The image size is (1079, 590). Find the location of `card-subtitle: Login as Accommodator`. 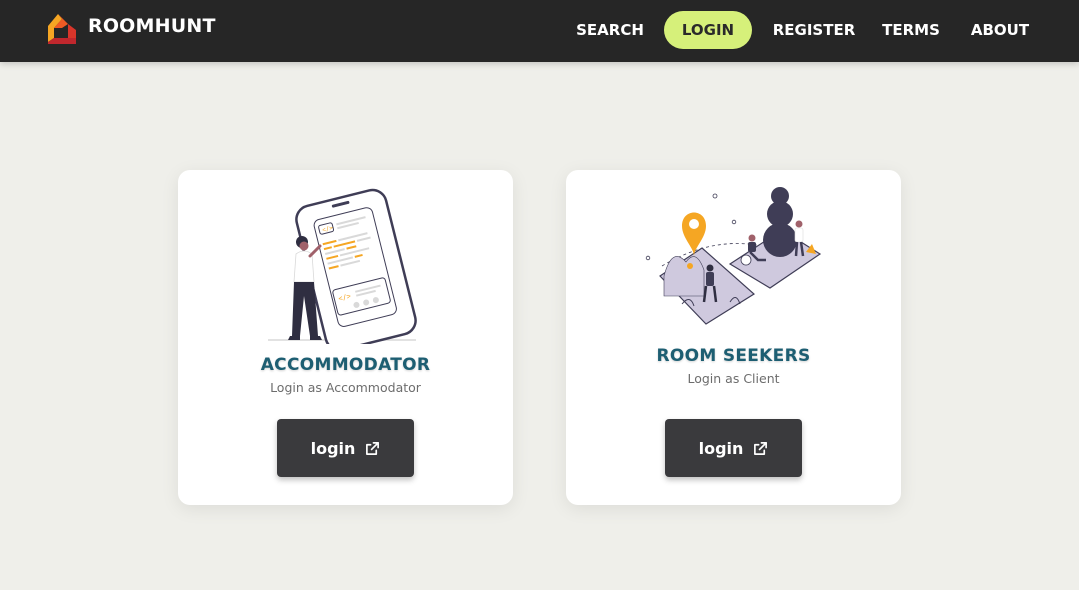

card-subtitle: Login as Accommodator is located at coordinates (345, 387).